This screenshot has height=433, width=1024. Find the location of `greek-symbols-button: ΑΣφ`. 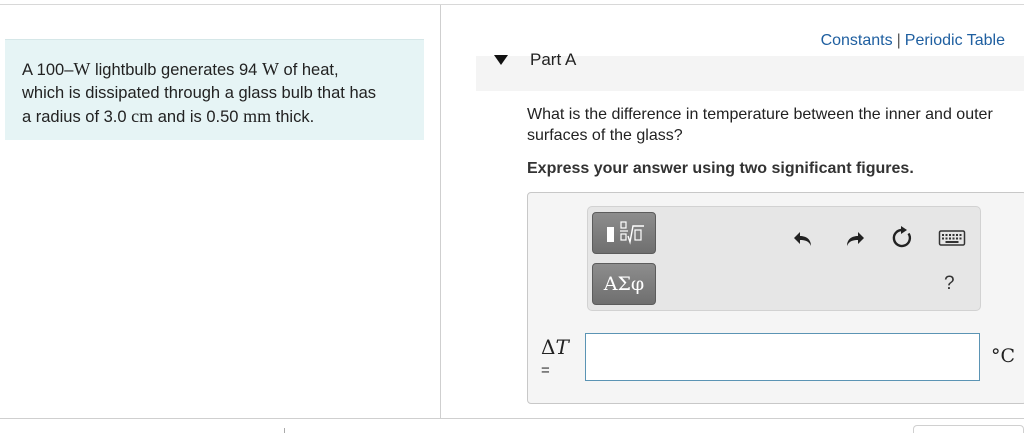

greek-symbols-button: ΑΣφ is located at coordinates (624, 284).